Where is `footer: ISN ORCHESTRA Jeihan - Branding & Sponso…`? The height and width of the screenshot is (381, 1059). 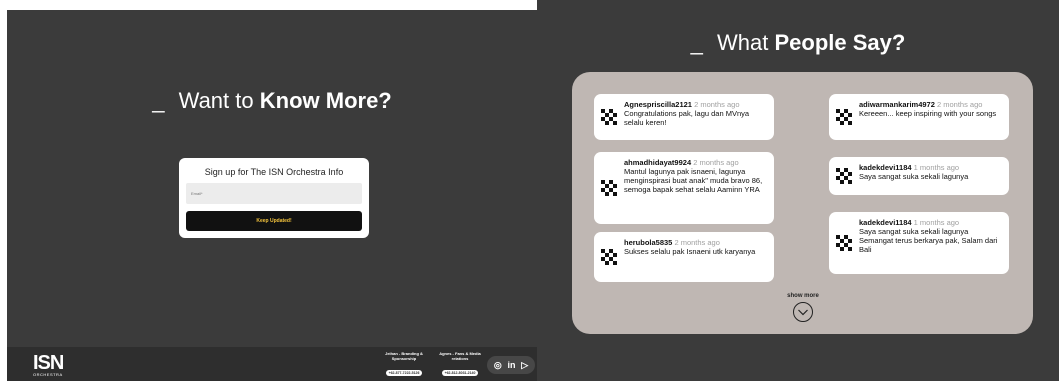 footer: ISN ORCHESTRA Jeihan - Branding & Sponso… is located at coordinates (272, 364).